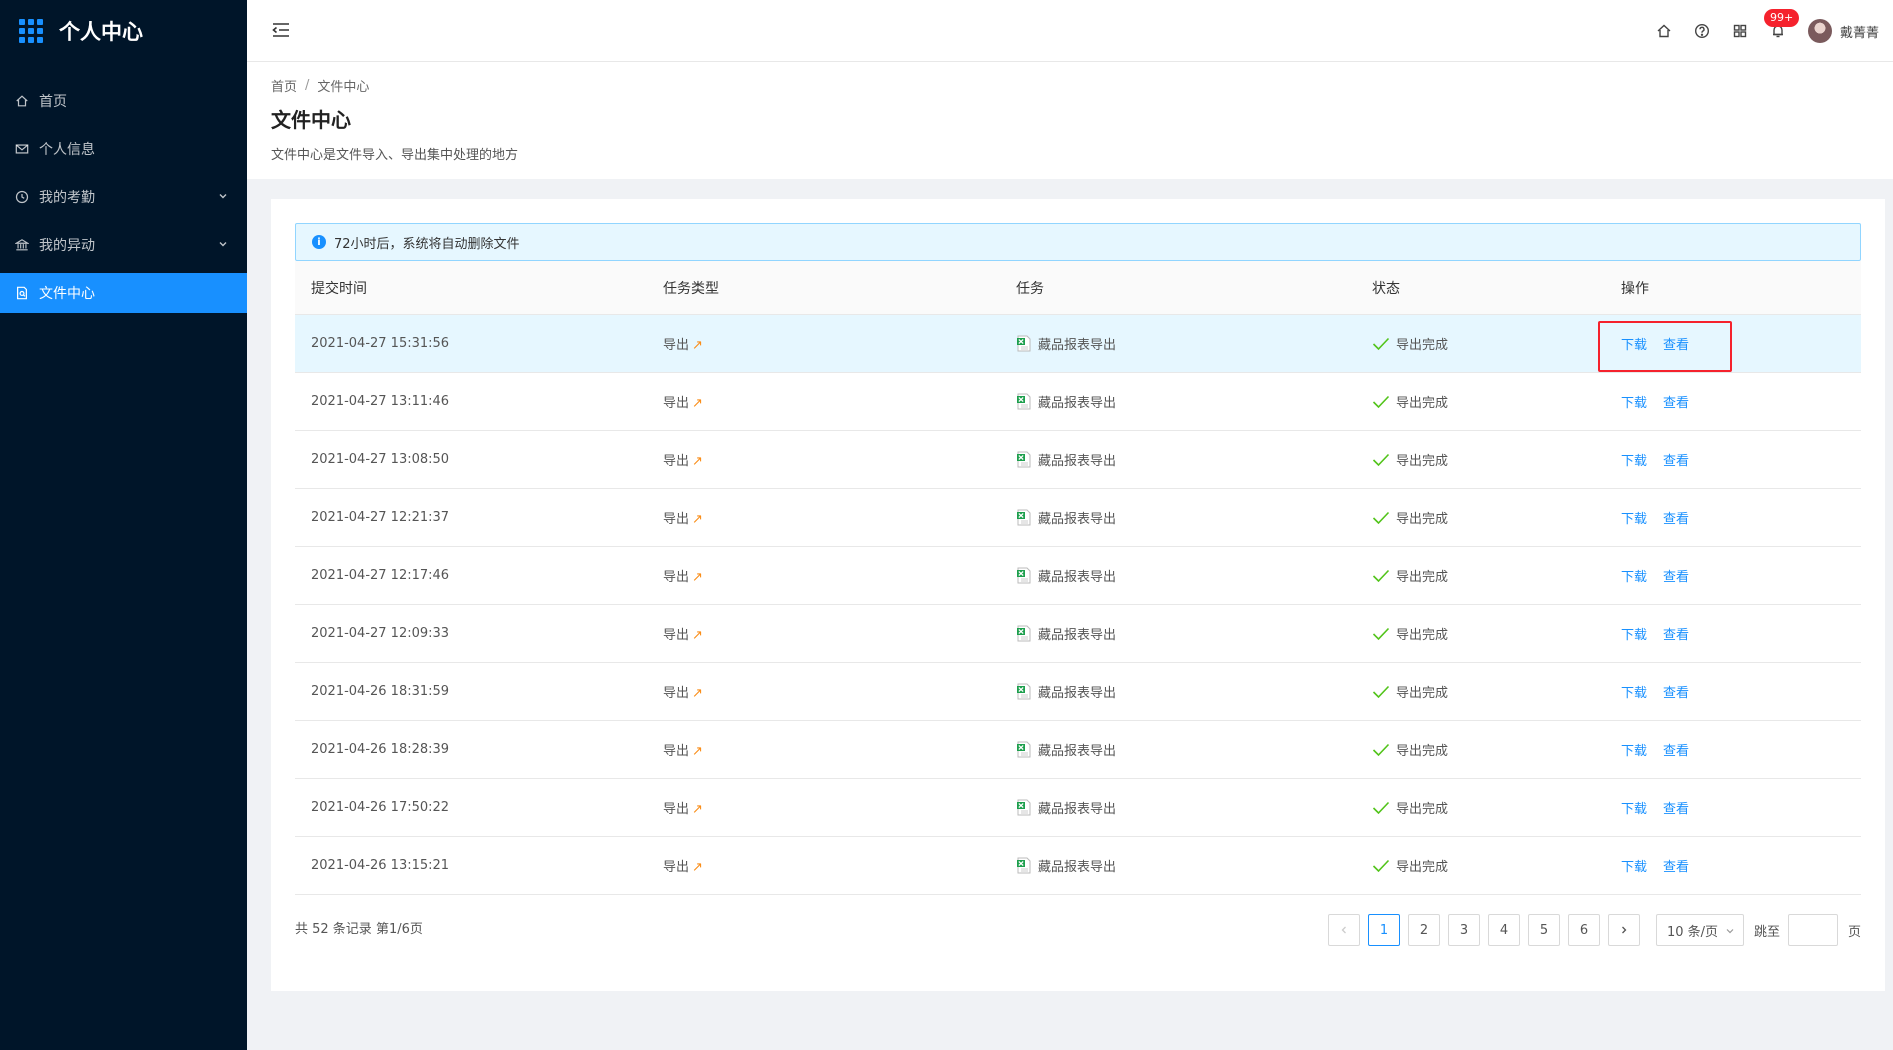 The width and height of the screenshot is (1893, 1050). Describe the element at coordinates (1070, 31) in the screenshot. I see `top-header: 99+ 戴菁菁` at that location.